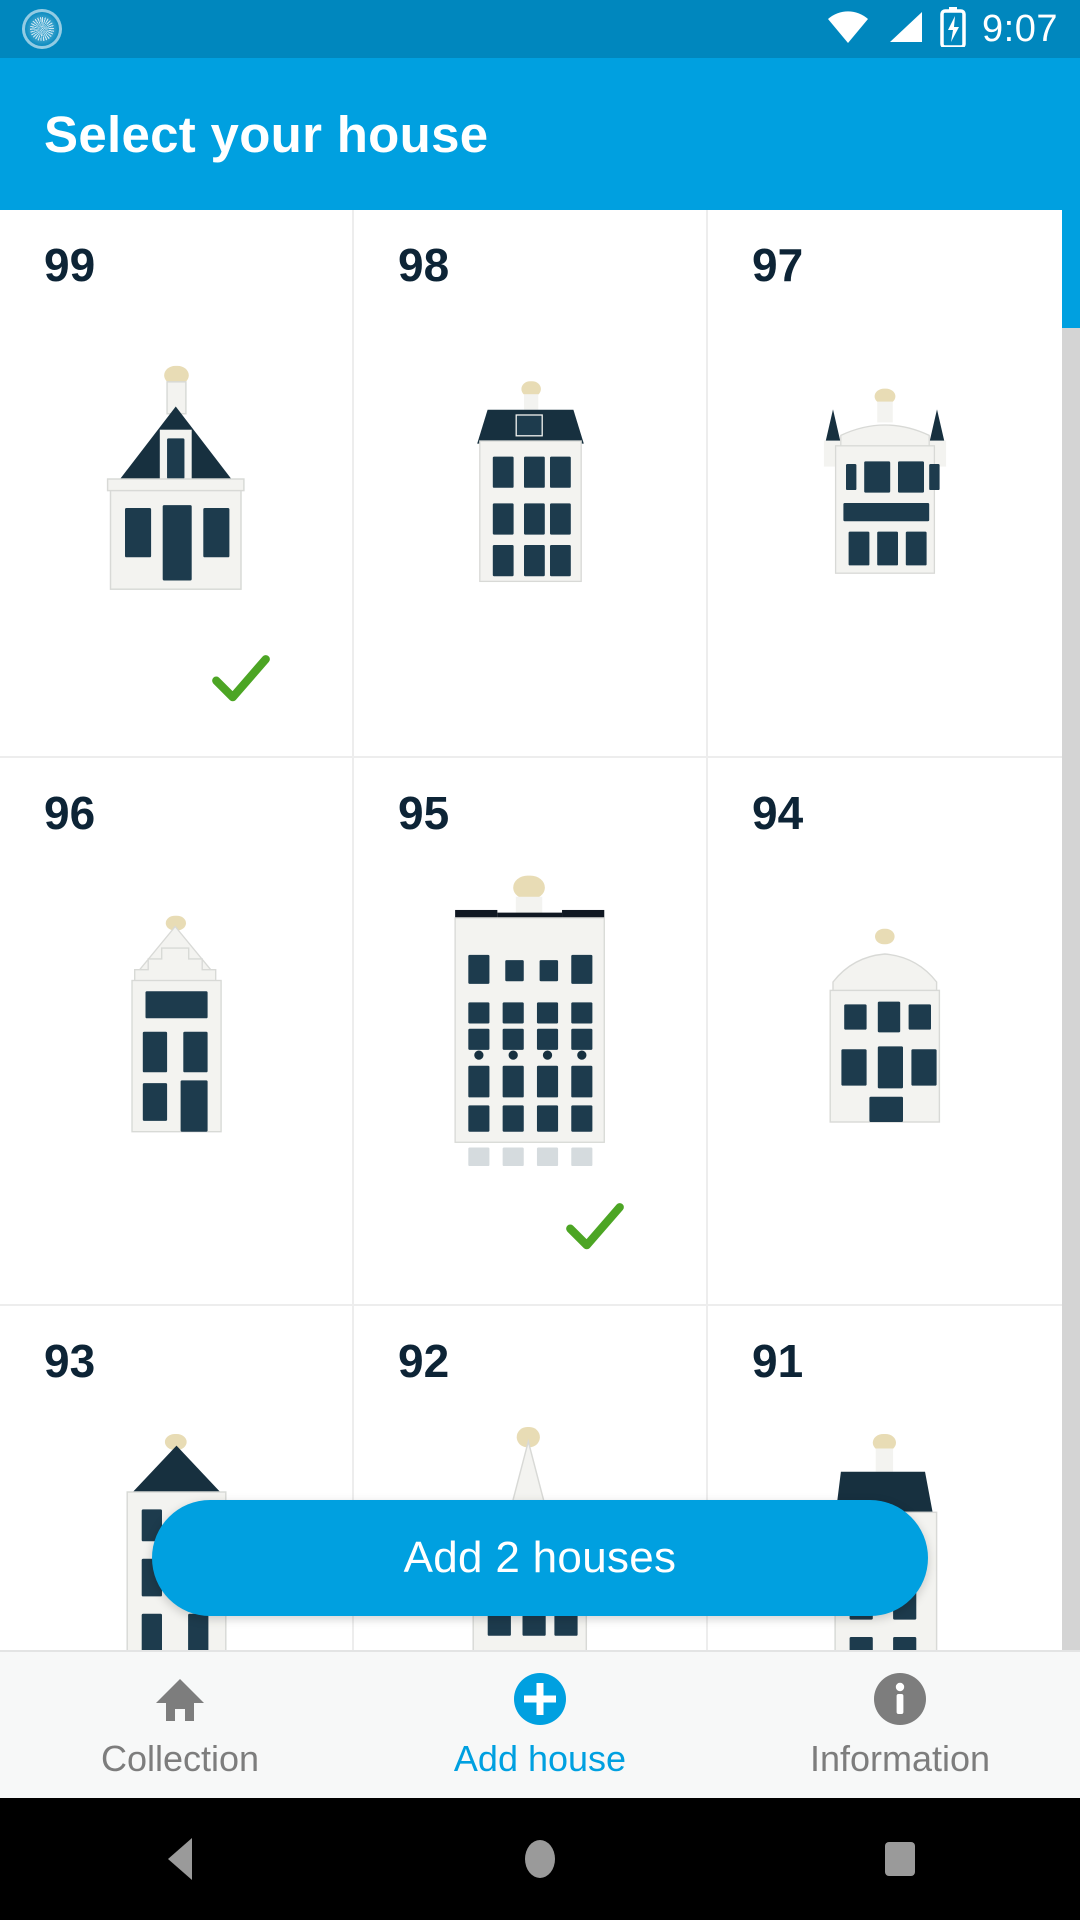 The height and width of the screenshot is (1920, 1080). I want to click on house-number: 95, so click(424, 813).